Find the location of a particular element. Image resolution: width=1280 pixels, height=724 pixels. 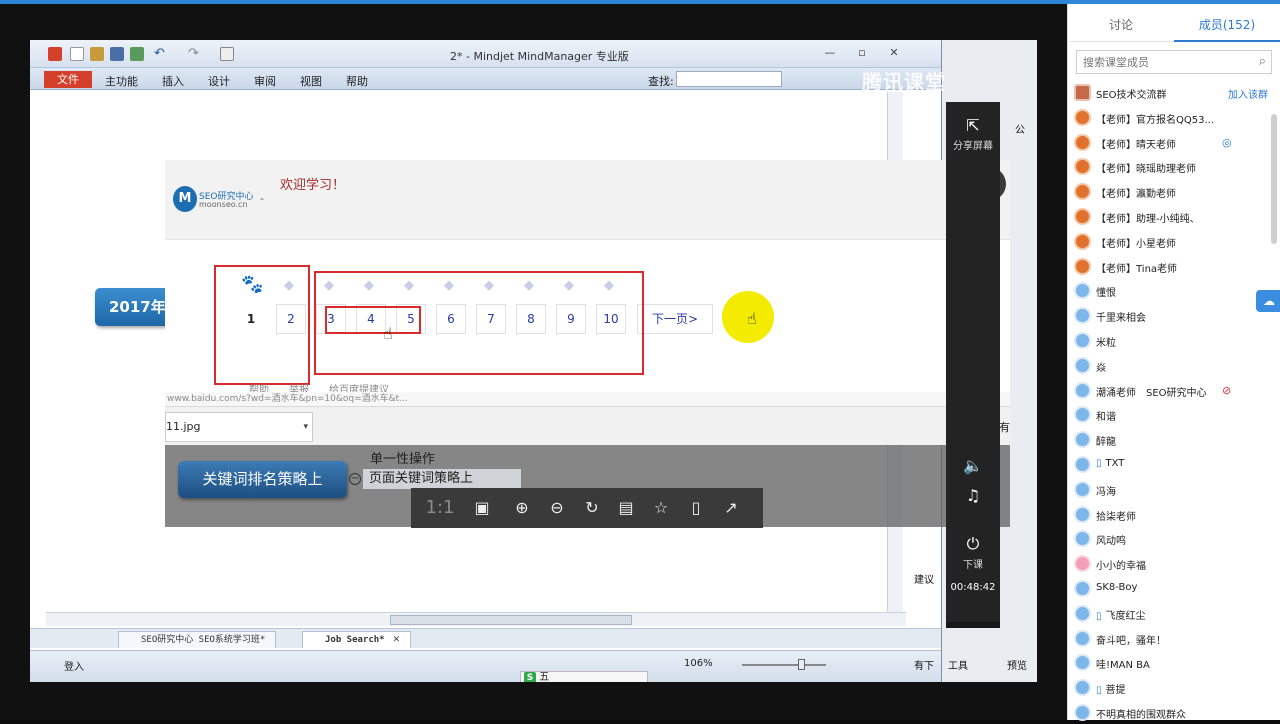

member-item: 奋斗吧，骚年！ is located at coordinates (1172, 639).